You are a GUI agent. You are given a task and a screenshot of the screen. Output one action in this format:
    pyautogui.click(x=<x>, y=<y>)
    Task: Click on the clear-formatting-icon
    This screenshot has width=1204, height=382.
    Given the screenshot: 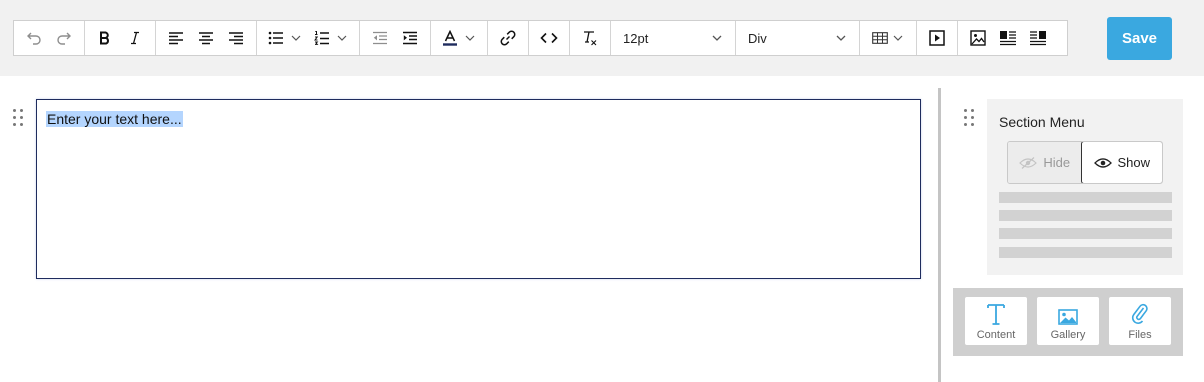 What is the action you would take?
    pyautogui.click(x=590, y=38)
    